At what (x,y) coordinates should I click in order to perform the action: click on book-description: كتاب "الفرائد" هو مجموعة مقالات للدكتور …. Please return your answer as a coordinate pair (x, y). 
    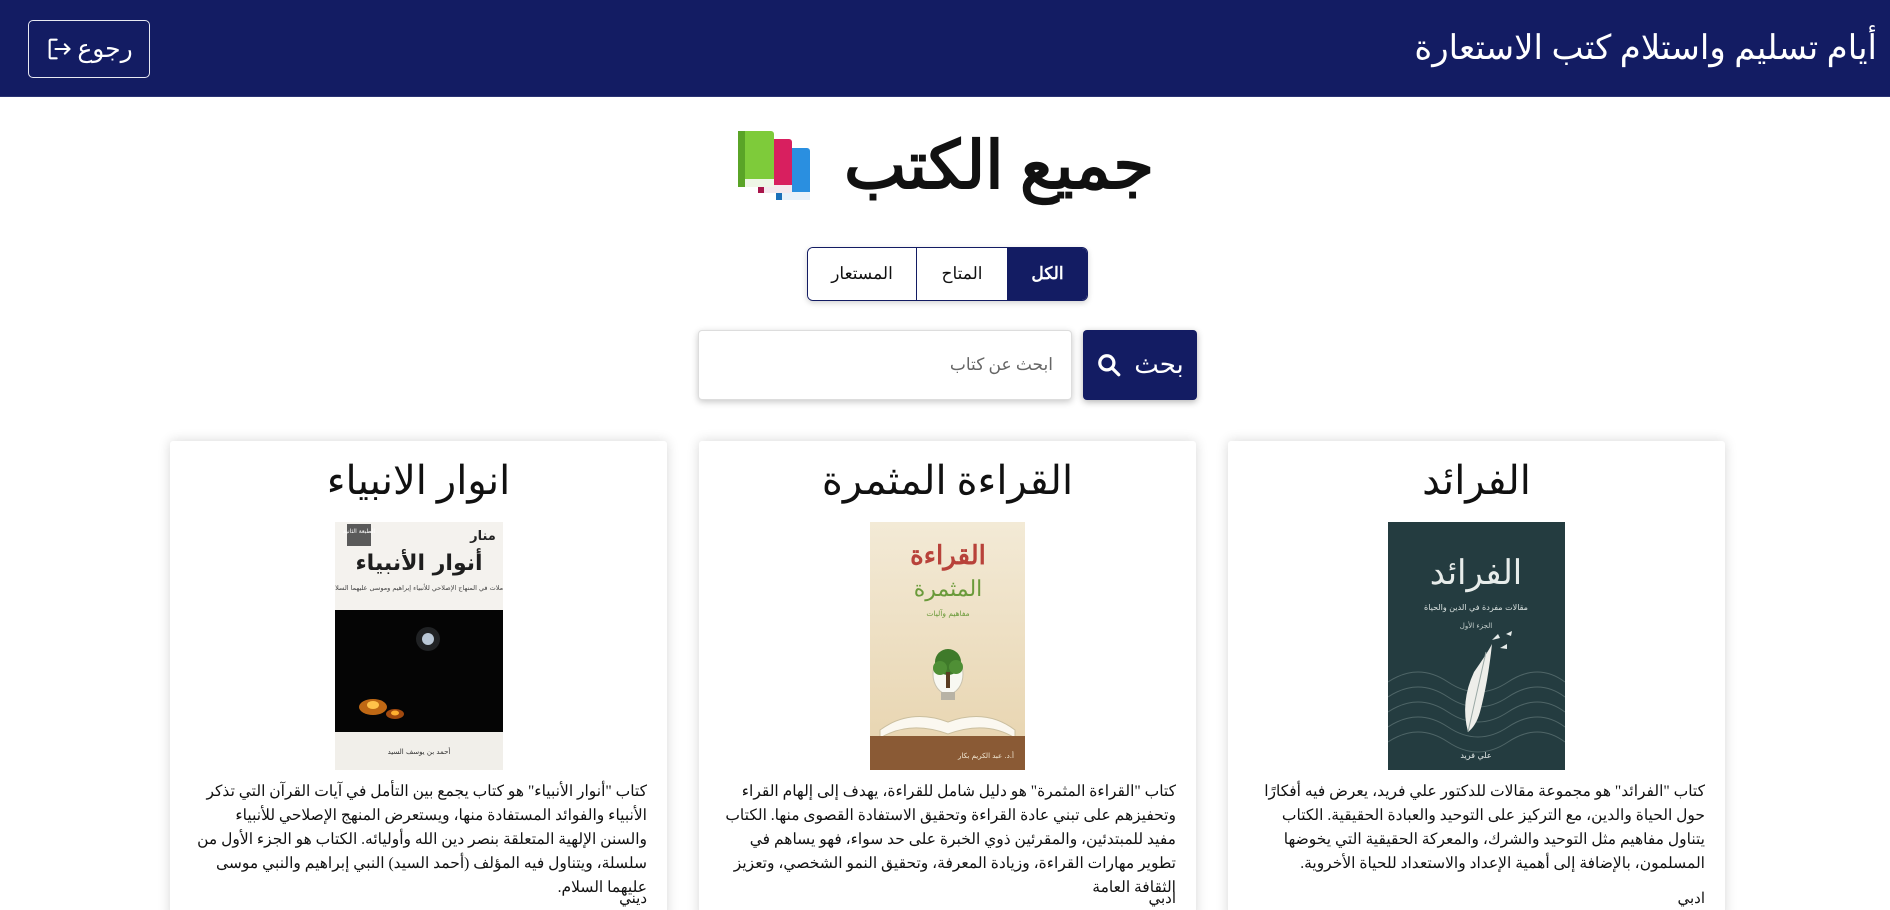
    Looking at the image, I should click on (1484, 827).